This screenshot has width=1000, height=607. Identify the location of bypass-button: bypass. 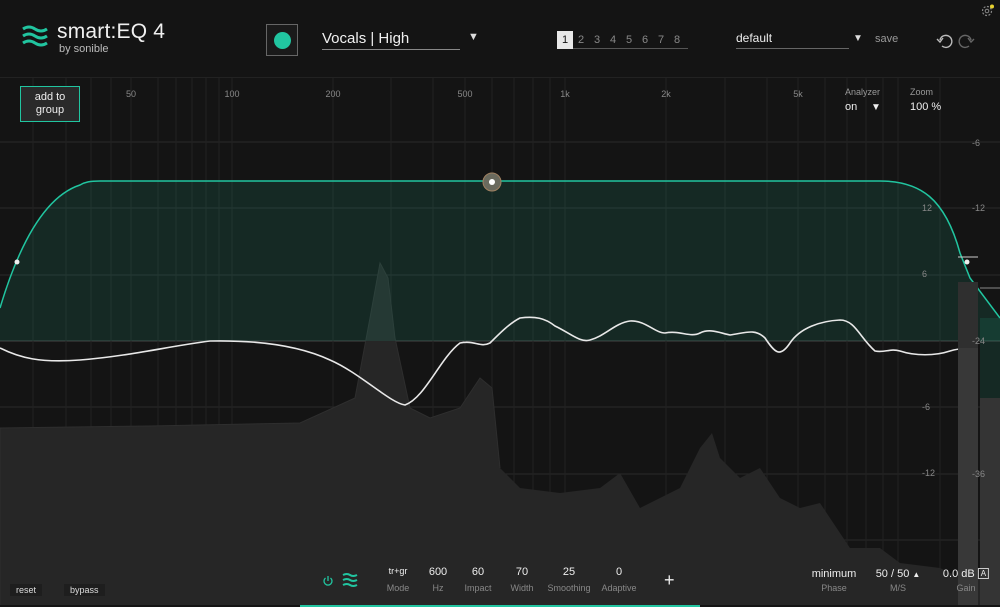
(84, 590).